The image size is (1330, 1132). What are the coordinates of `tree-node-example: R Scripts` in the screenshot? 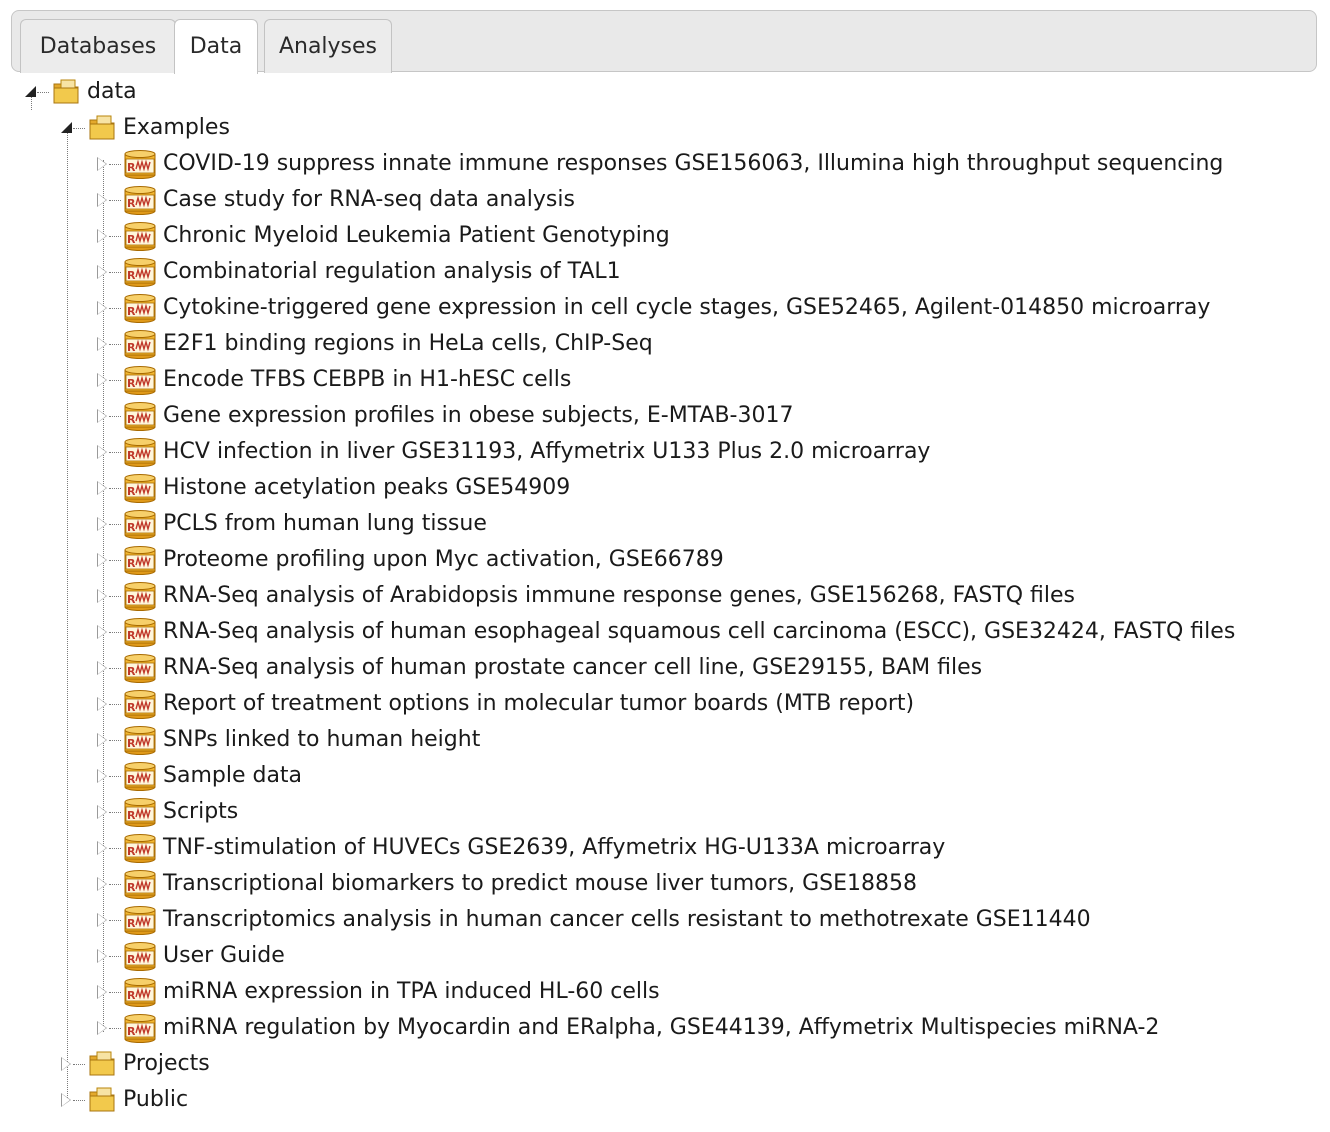 It's located at (167, 812).